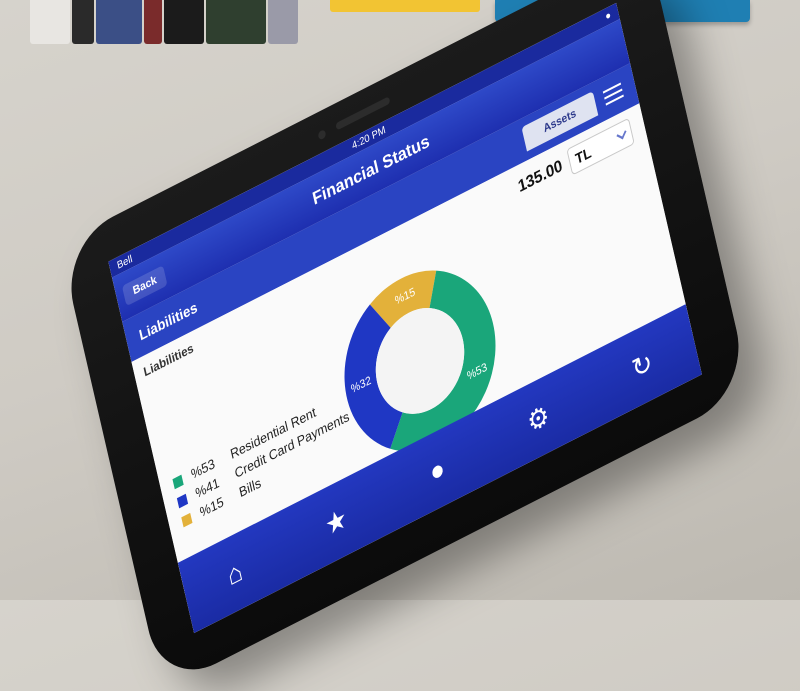  Describe the element at coordinates (180, 24) in the screenshot. I see `background-books` at that location.